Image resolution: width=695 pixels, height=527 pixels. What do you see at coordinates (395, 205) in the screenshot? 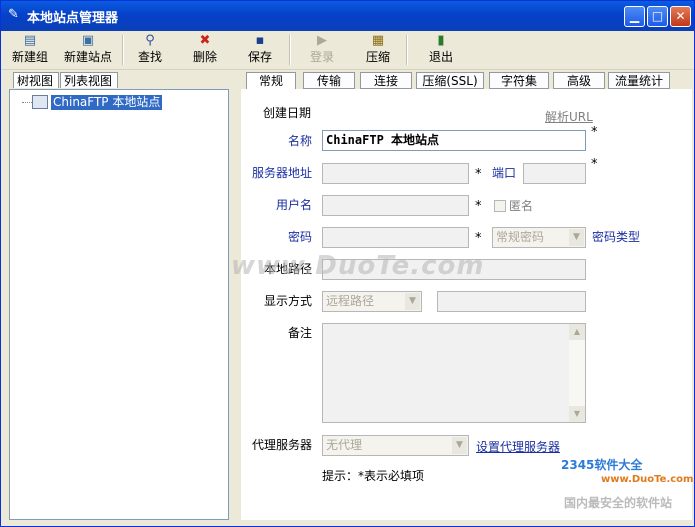
I see `username-input` at bounding box center [395, 205].